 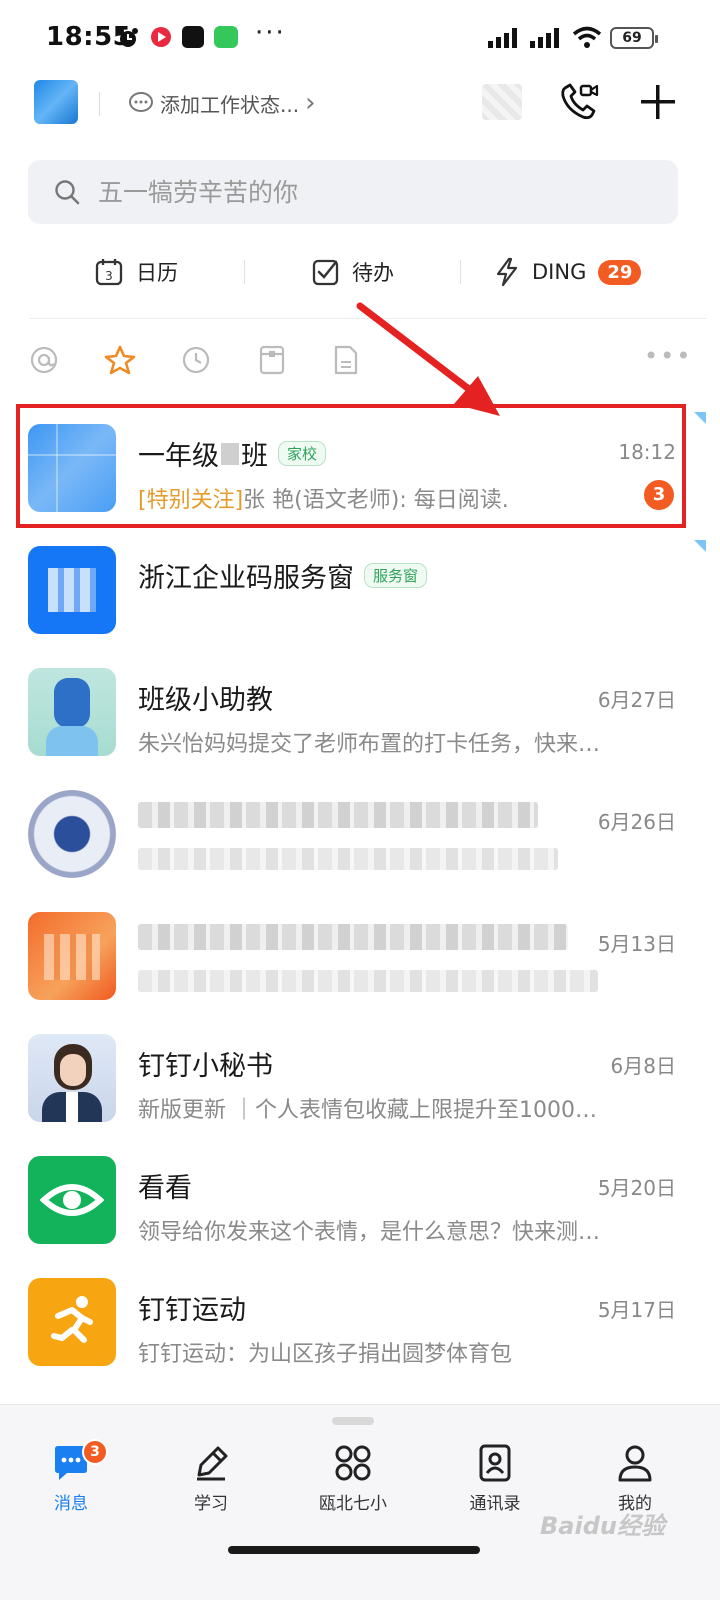 I want to click on work-status-button: 添加工作状态... ›, so click(x=221, y=103).